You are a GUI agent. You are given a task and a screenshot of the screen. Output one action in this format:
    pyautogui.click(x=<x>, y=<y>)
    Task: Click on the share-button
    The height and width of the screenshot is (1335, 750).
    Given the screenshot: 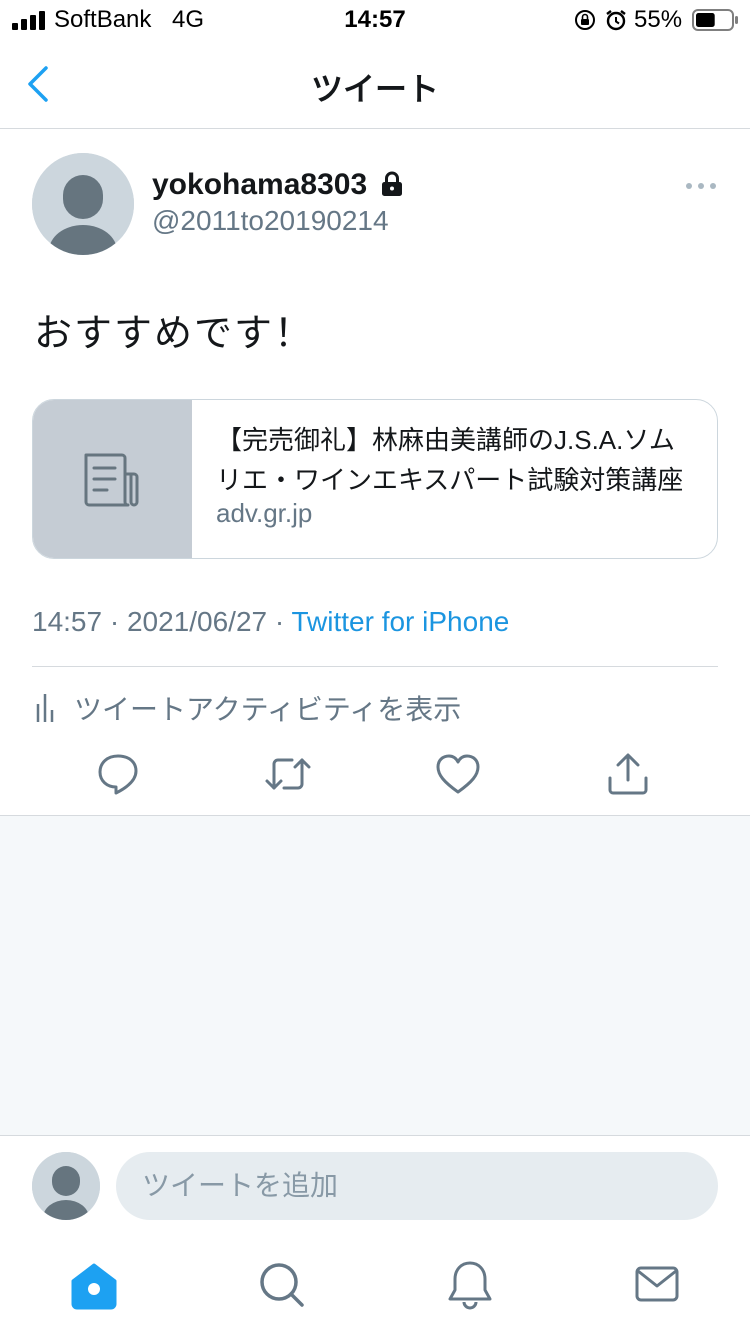 What is the action you would take?
    pyautogui.click(x=628, y=774)
    